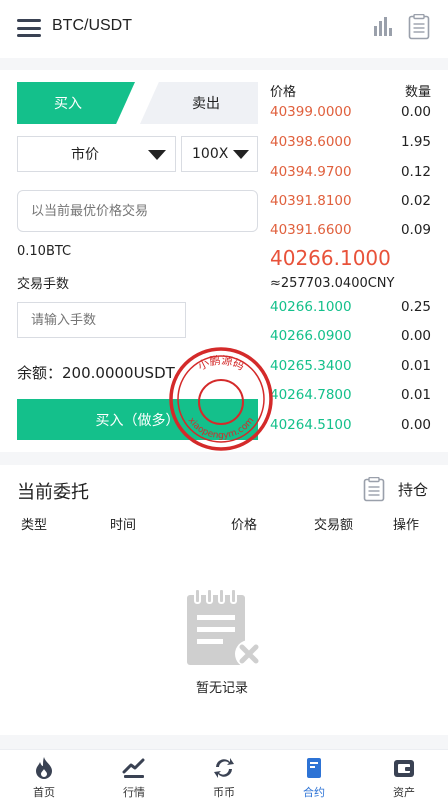  I want to click on bid-price: 40265.3400, so click(311, 366).